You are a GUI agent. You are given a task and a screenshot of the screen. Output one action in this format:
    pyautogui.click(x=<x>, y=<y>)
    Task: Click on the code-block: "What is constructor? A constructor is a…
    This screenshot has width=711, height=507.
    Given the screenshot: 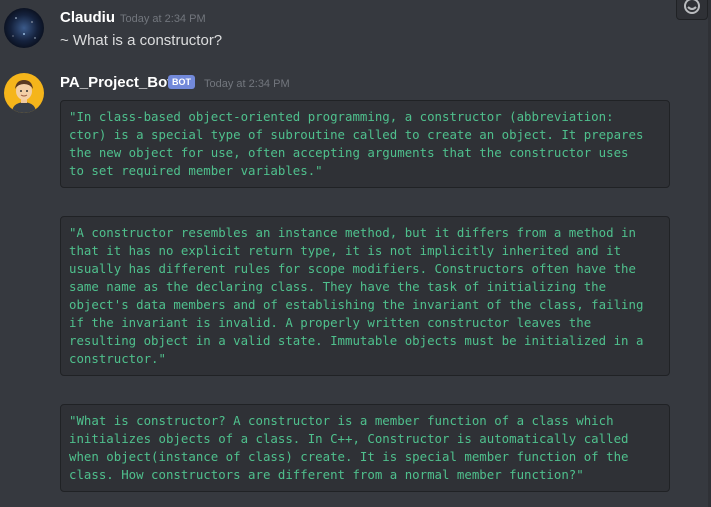 What is the action you would take?
    pyautogui.click(x=365, y=448)
    